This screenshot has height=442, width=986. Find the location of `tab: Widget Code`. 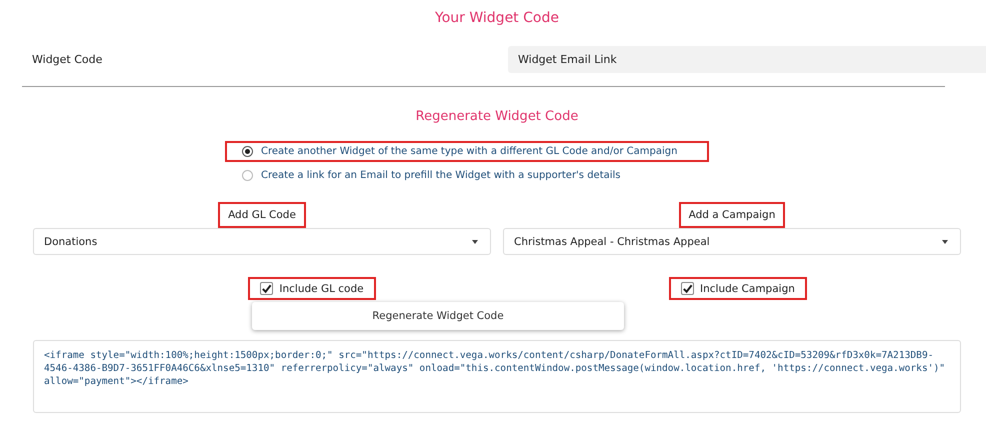

tab: Widget Code is located at coordinates (254, 59).